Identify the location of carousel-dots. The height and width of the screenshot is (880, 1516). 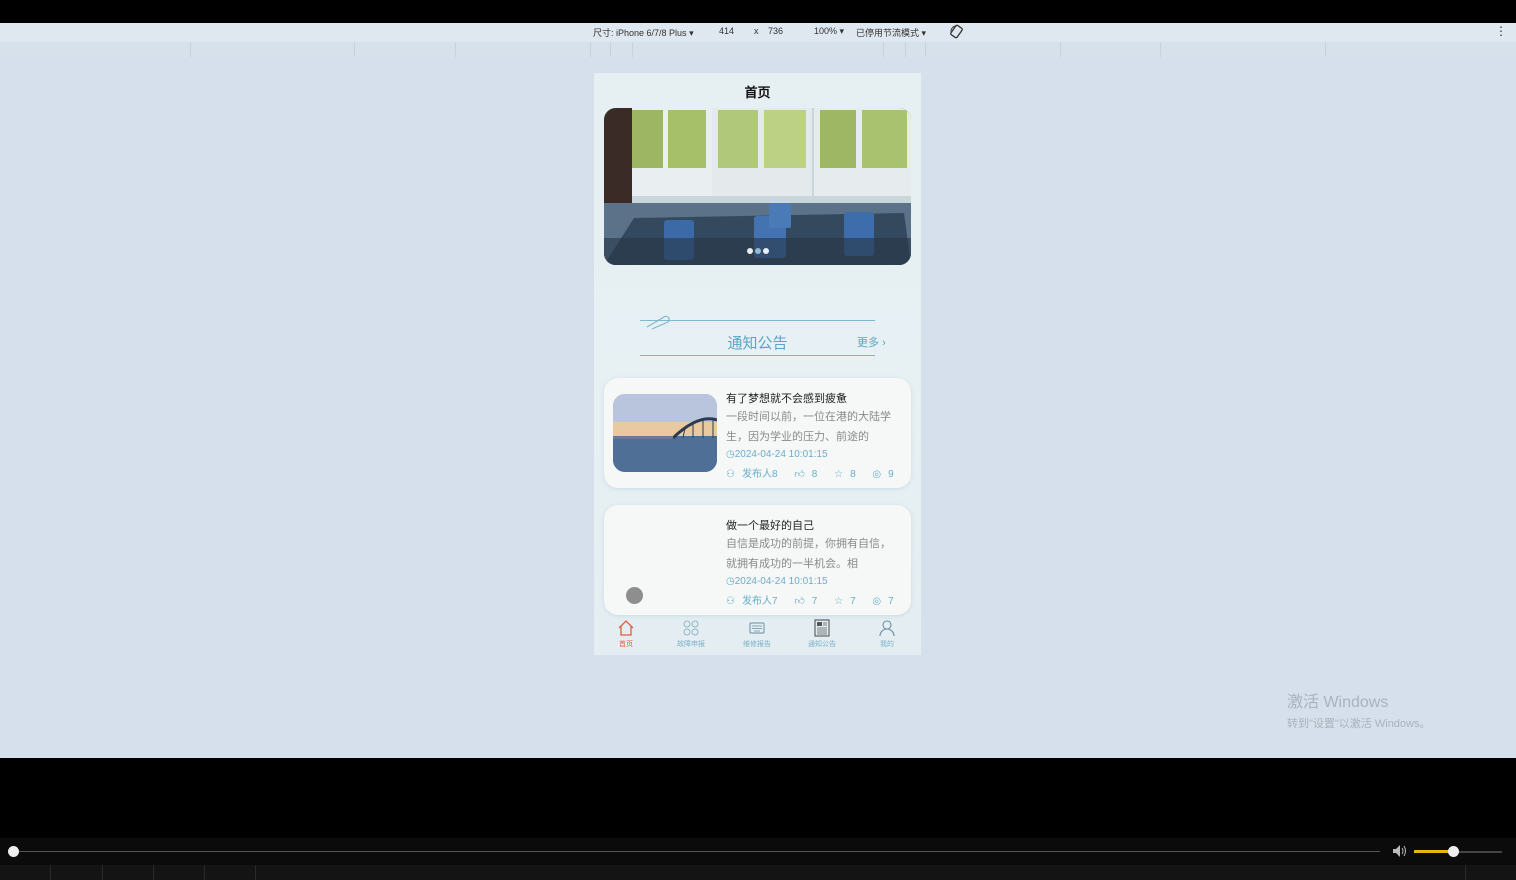
(757, 250).